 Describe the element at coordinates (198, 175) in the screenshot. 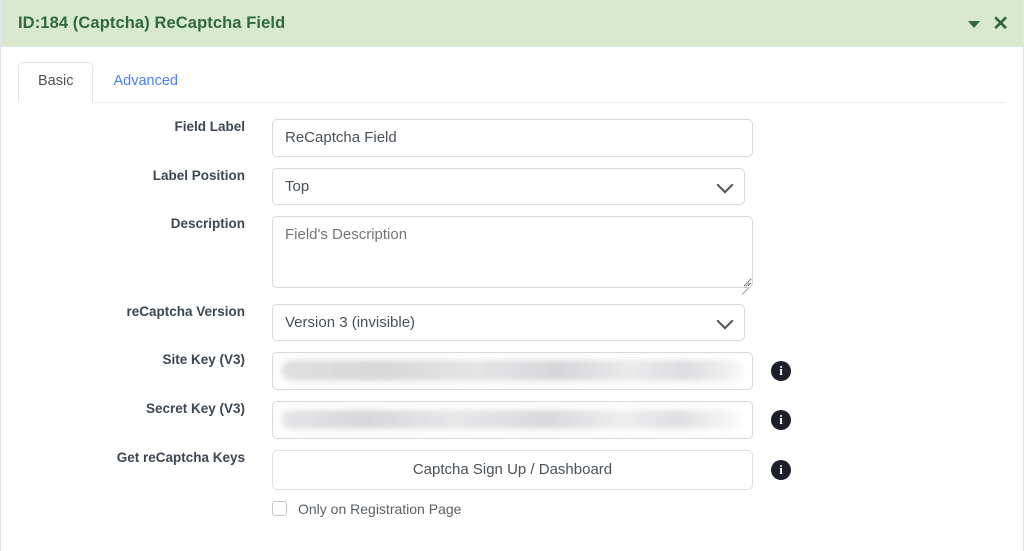

I see `label-position-label: Label Position` at that location.